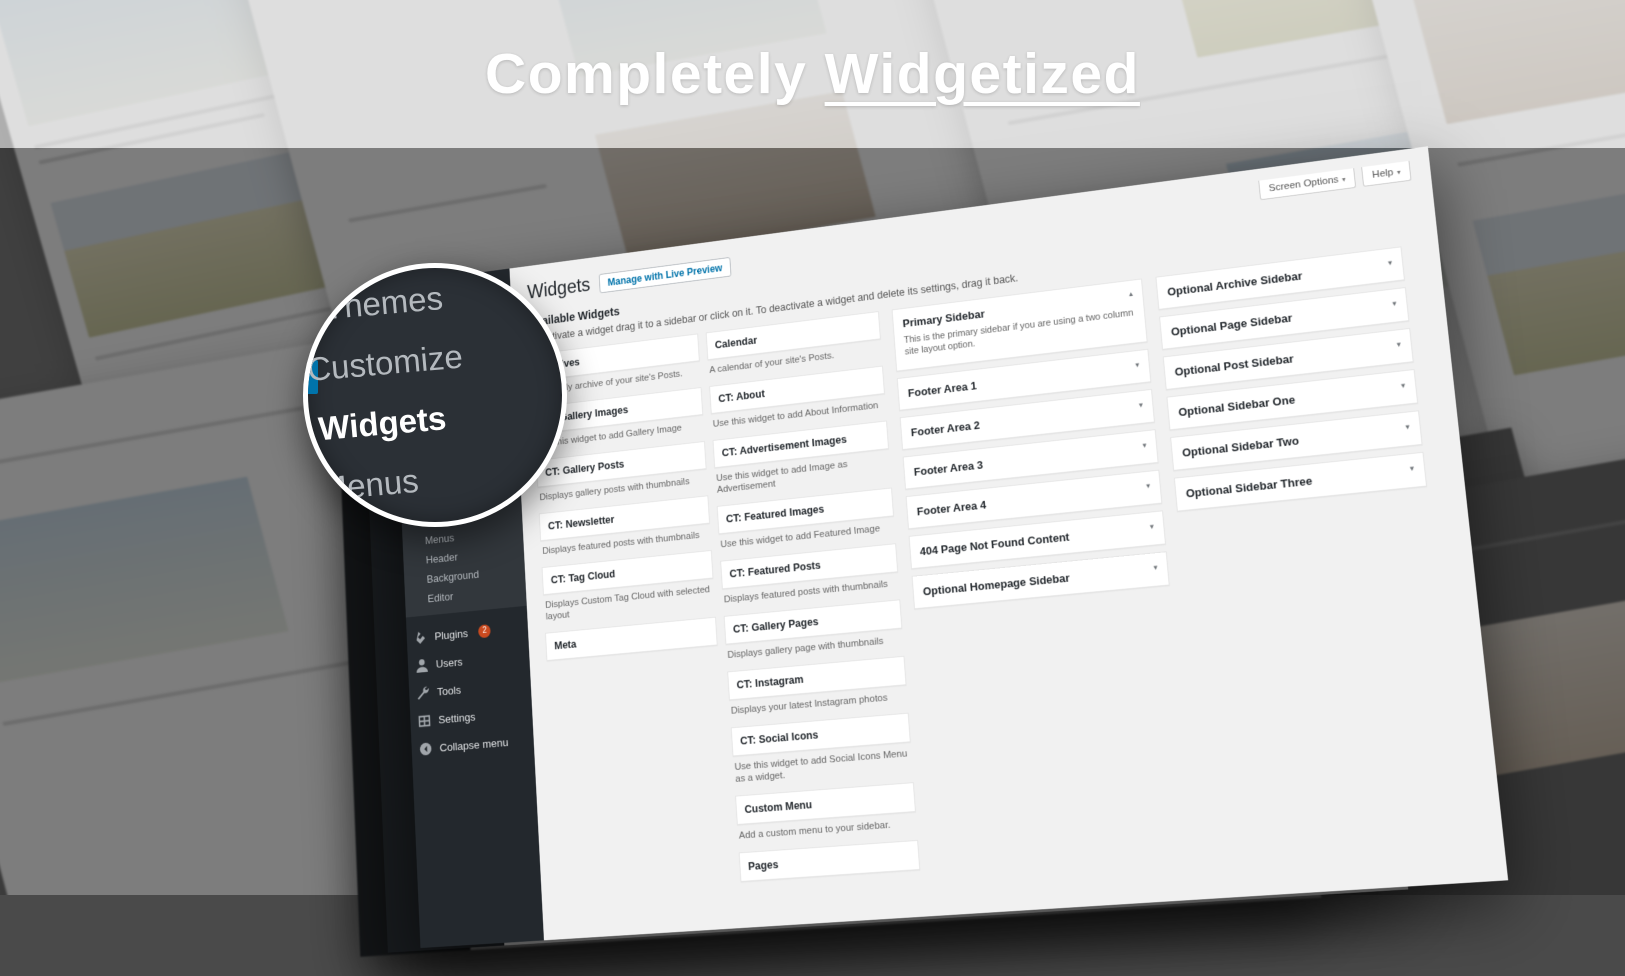 This screenshot has height=976, width=1625. What do you see at coordinates (1128, 294) in the screenshot?
I see `chevron-up-icon: ▴` at bounding box center [1128, 294].